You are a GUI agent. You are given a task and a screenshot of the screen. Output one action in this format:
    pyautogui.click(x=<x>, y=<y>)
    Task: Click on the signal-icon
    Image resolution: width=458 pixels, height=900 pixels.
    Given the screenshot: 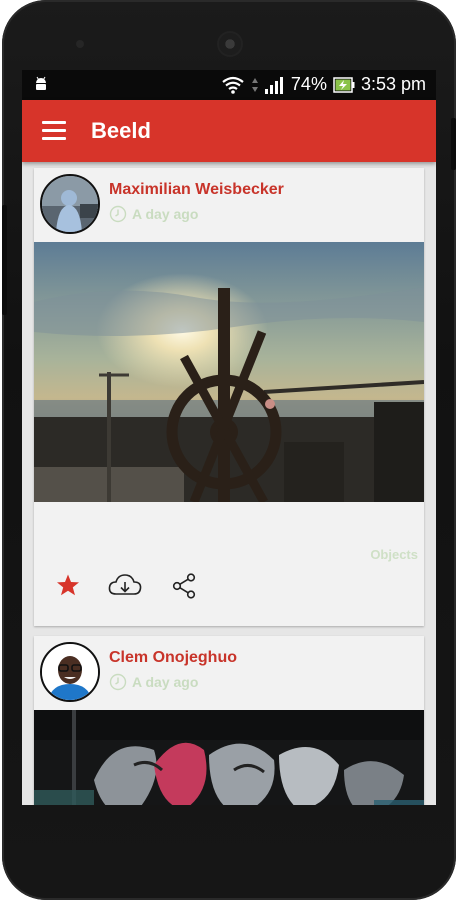 What is the action you would take?
    pyautogui.click(x=273, y=85)
    